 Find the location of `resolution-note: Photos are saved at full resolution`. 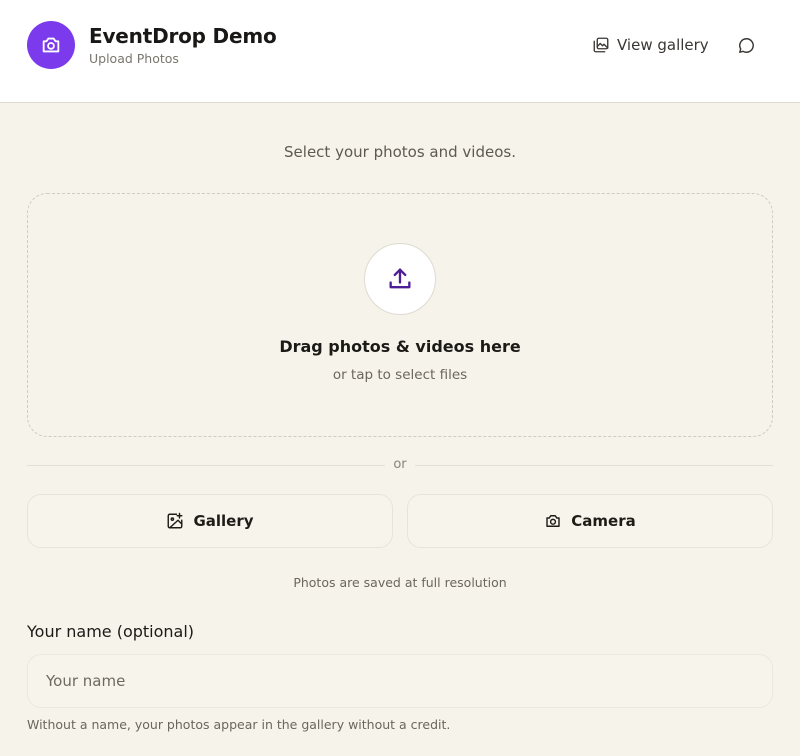

resolution-note: Photos are saved at full resolution is located at coordinates (400, 582).